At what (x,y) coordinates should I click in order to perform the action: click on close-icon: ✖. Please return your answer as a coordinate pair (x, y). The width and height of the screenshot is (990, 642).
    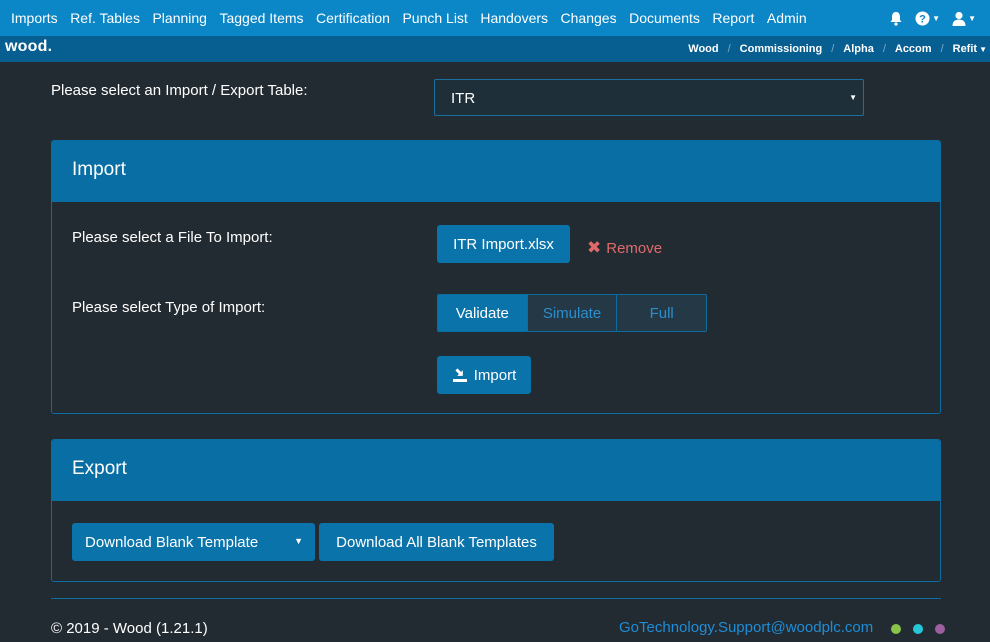
    Looking at the image, I should click on (594, 247).